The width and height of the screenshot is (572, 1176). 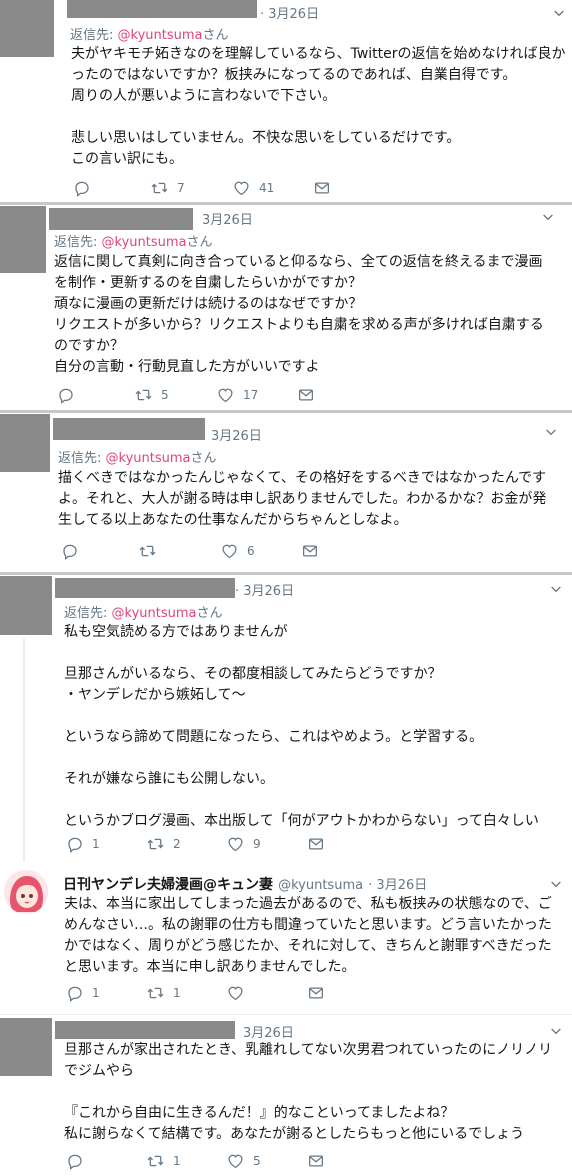 What do you see at coordinates (308, 1050) in the screenshot?
I see `tweet-line: 旦那さんが家出されたとき、乳離れしてない次男君つれていったのにノリノリ` at bounding box center [308, 1050].